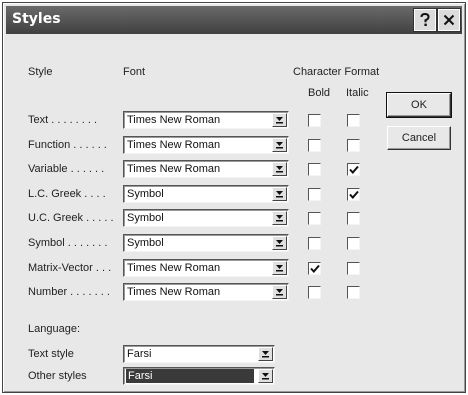 This screenshot has width=468, height=395. I want to click on close-button, so click(449, 20).